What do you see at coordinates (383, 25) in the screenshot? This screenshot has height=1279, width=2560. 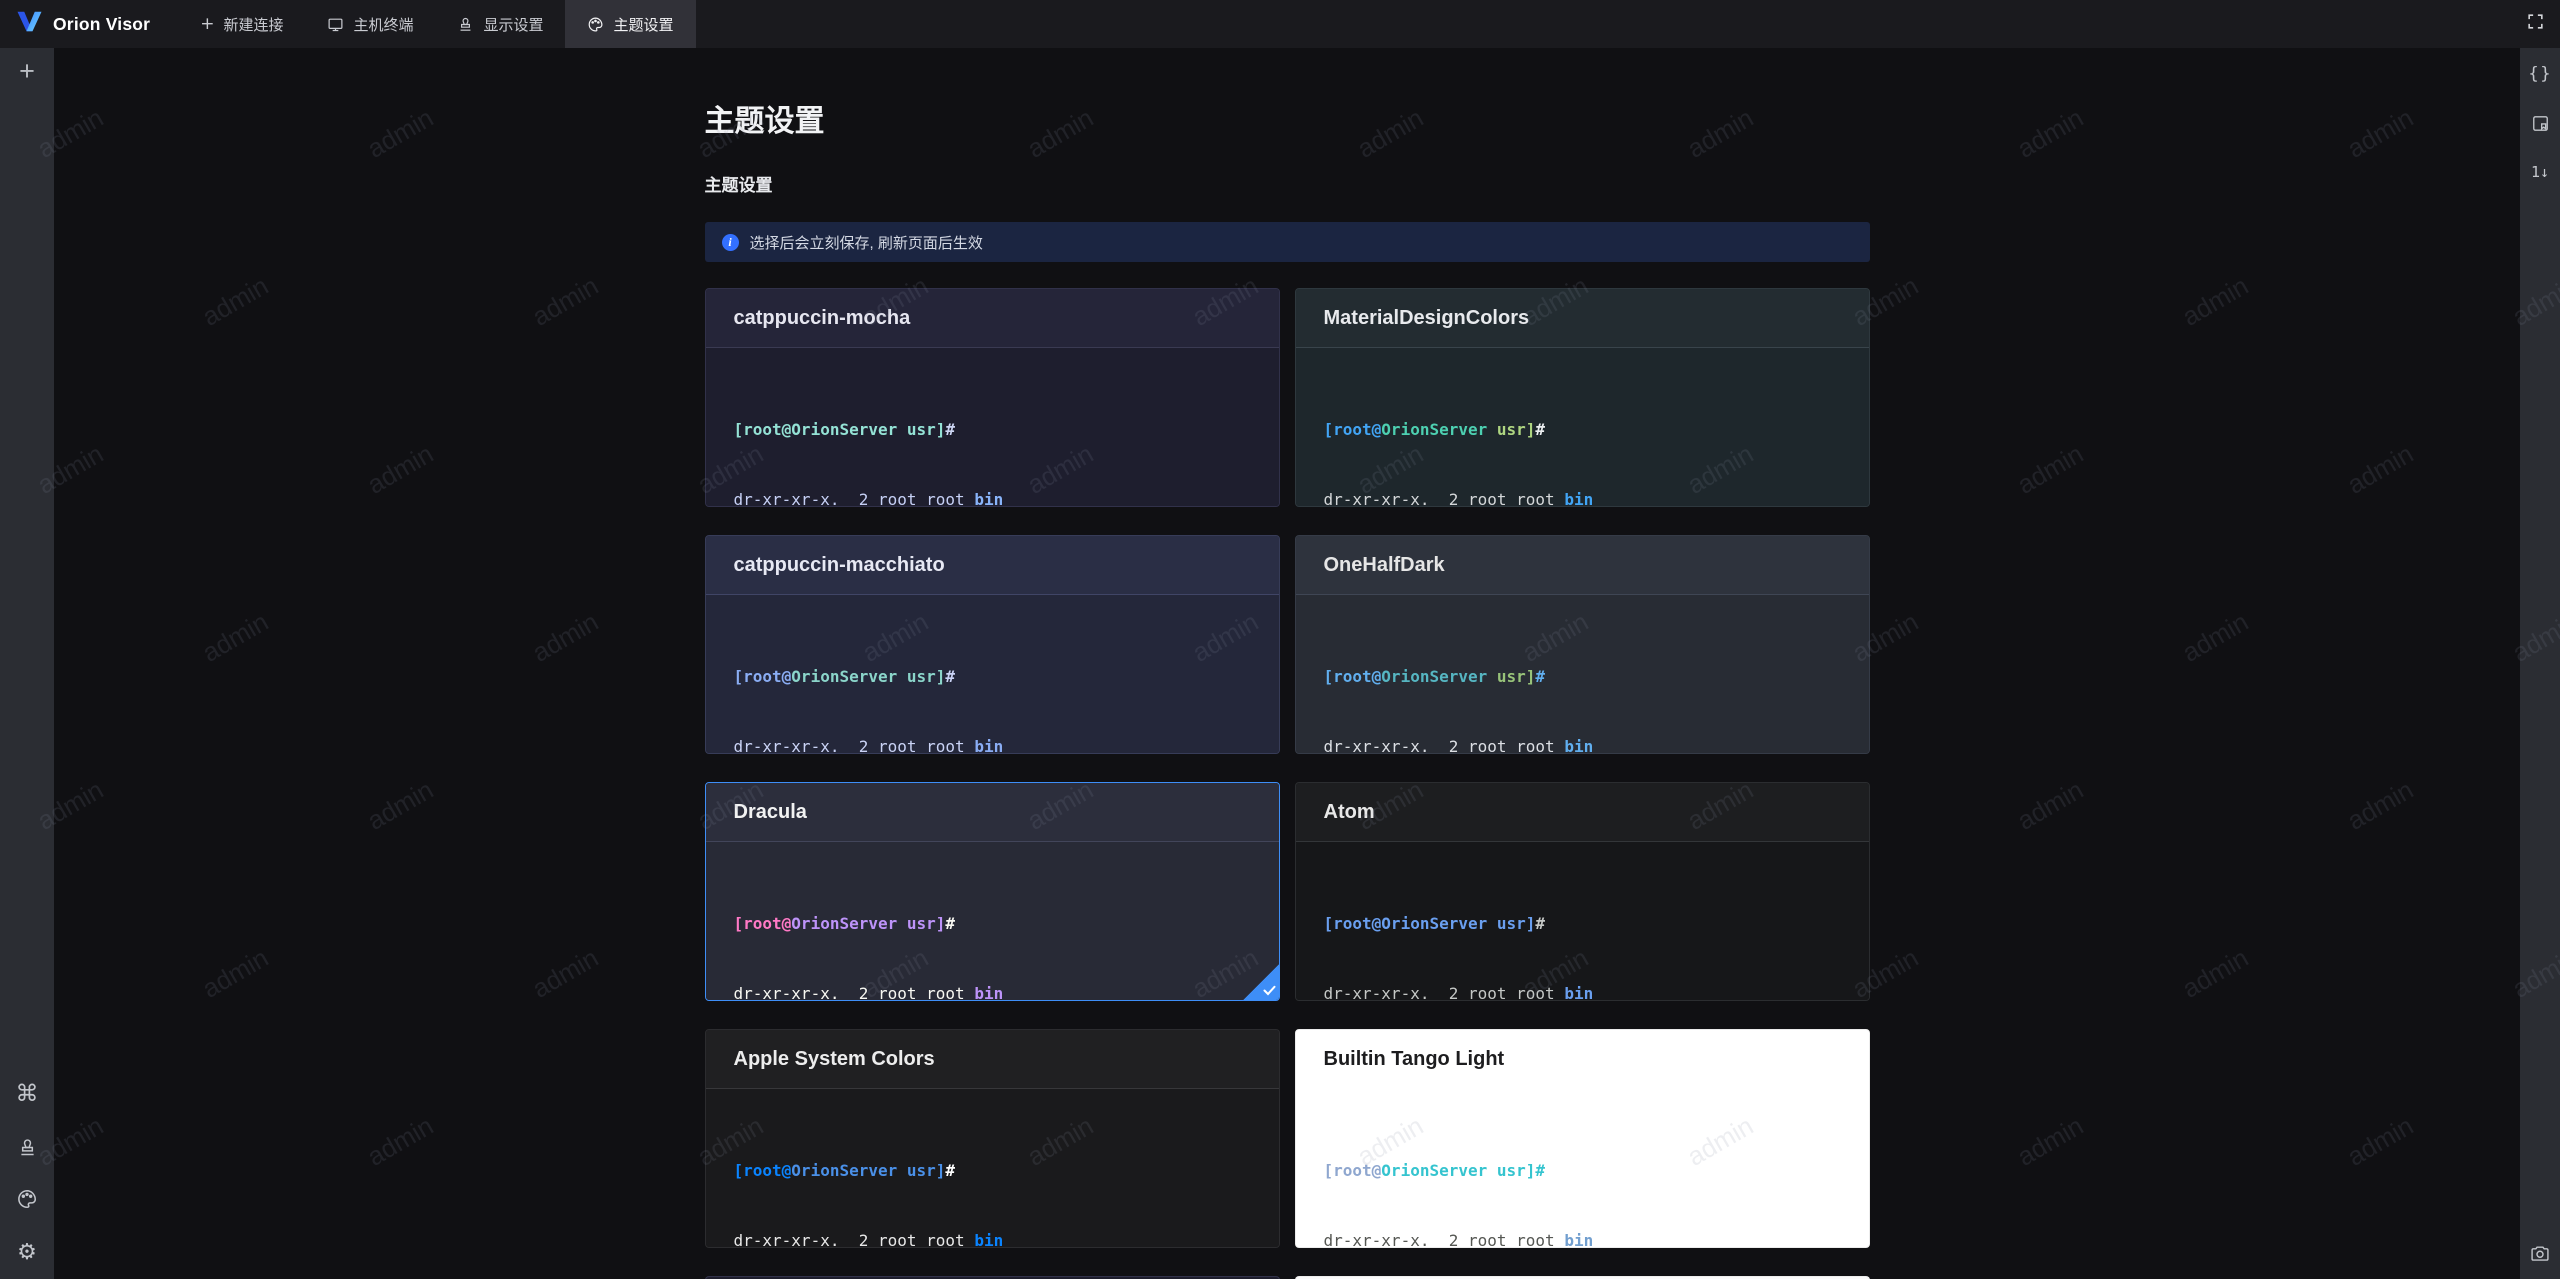 I see `tab-label: 主机终端` at bounding box center [383, 25].